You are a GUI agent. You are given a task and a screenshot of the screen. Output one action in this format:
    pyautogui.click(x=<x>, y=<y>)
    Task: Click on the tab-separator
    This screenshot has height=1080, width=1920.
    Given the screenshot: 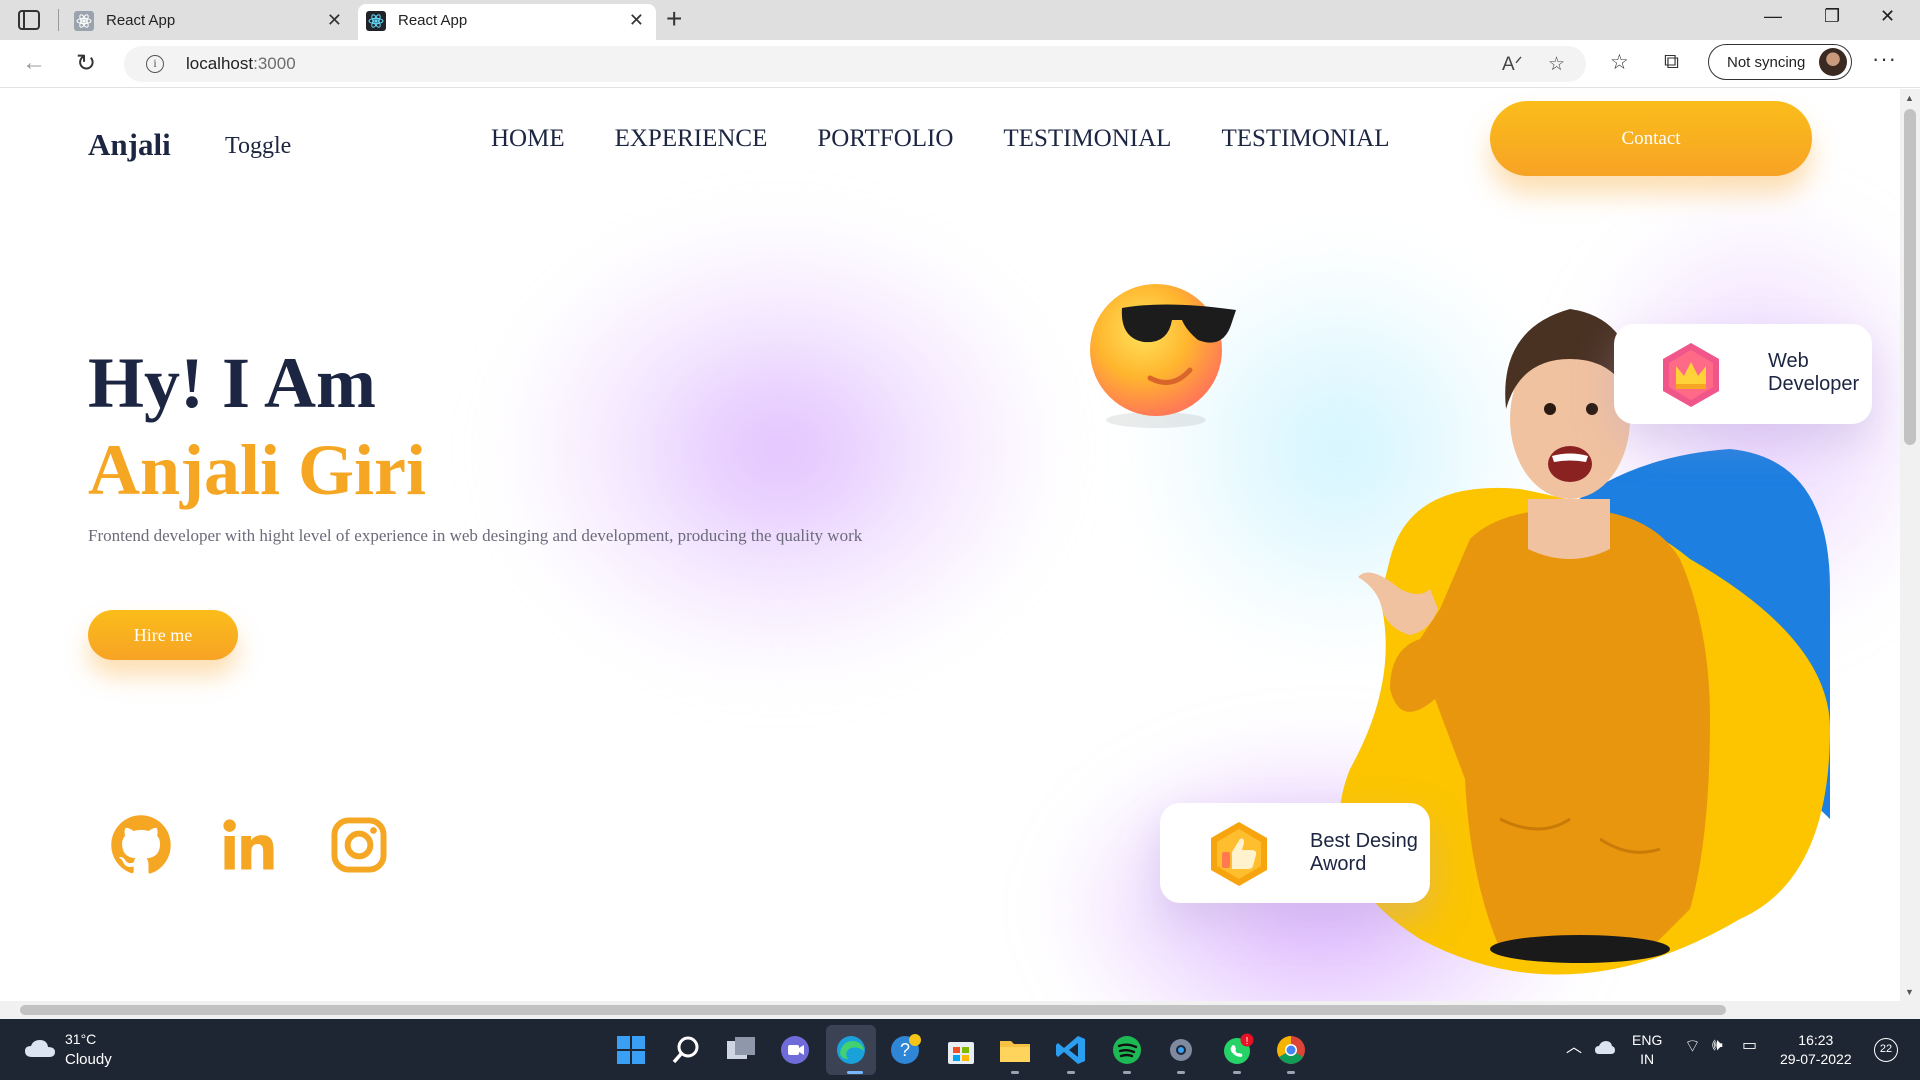 What is the action you would take?
    pyautogui.click(x=58, y=20)
    